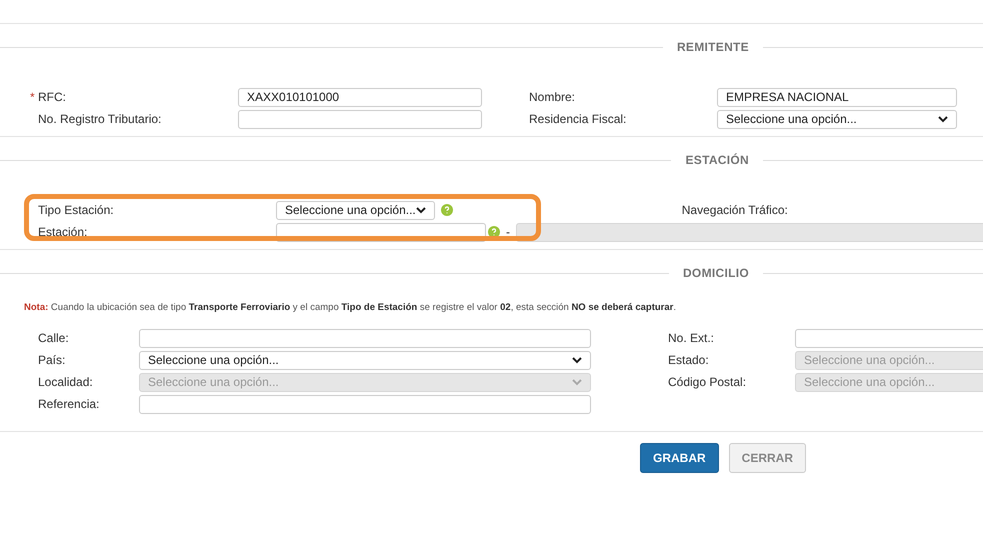 The width and height of the screenshot is (983, 551). Describe the element at coordinates (552, 97) in the screenshot. I see `field-label: Nombre:` at that location.